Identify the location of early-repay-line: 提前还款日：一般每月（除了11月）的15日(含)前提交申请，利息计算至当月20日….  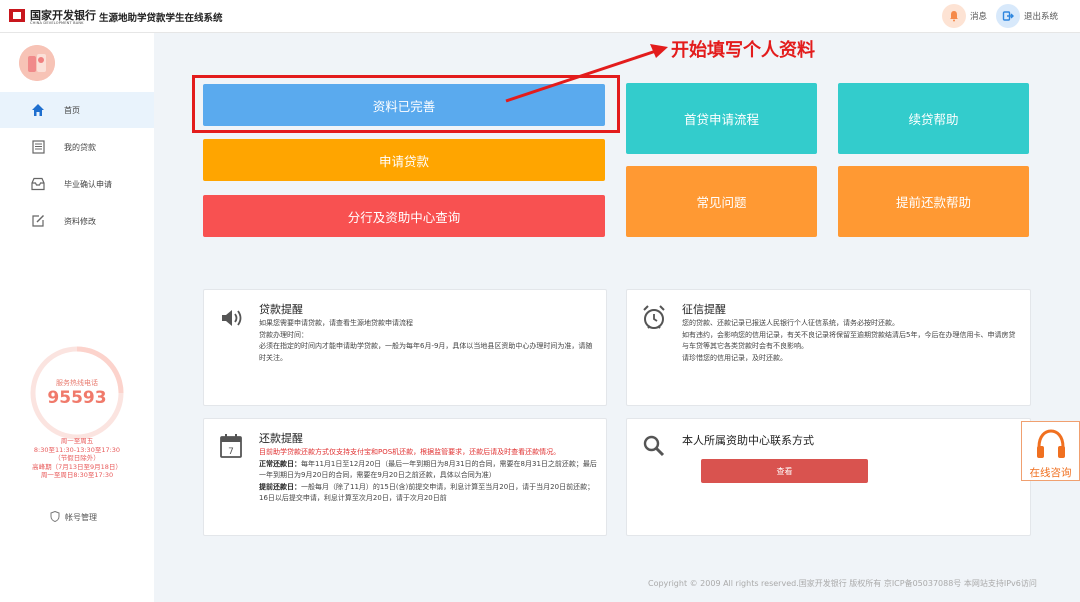
(429, 493).